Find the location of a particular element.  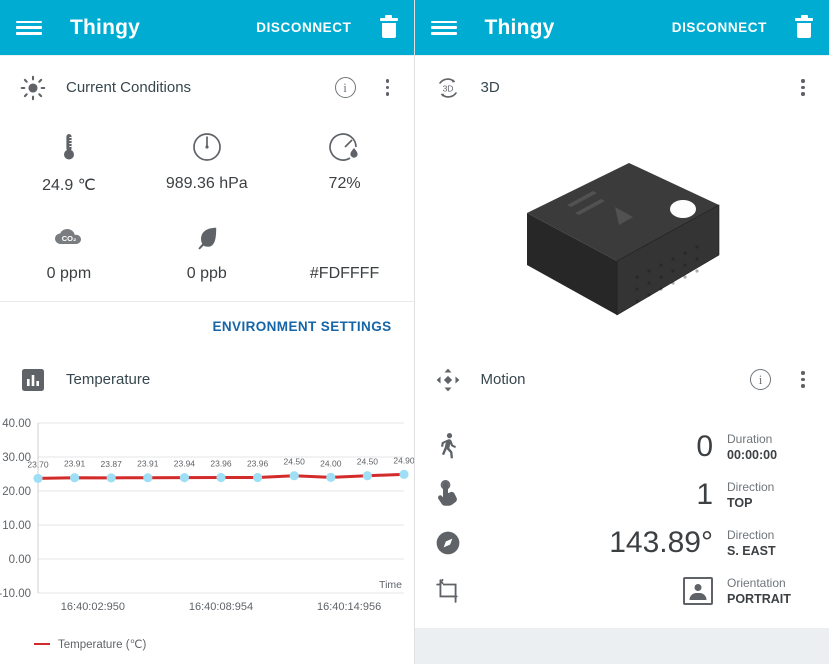

svg-text: 23.70 is located at coordinates (38, 464).